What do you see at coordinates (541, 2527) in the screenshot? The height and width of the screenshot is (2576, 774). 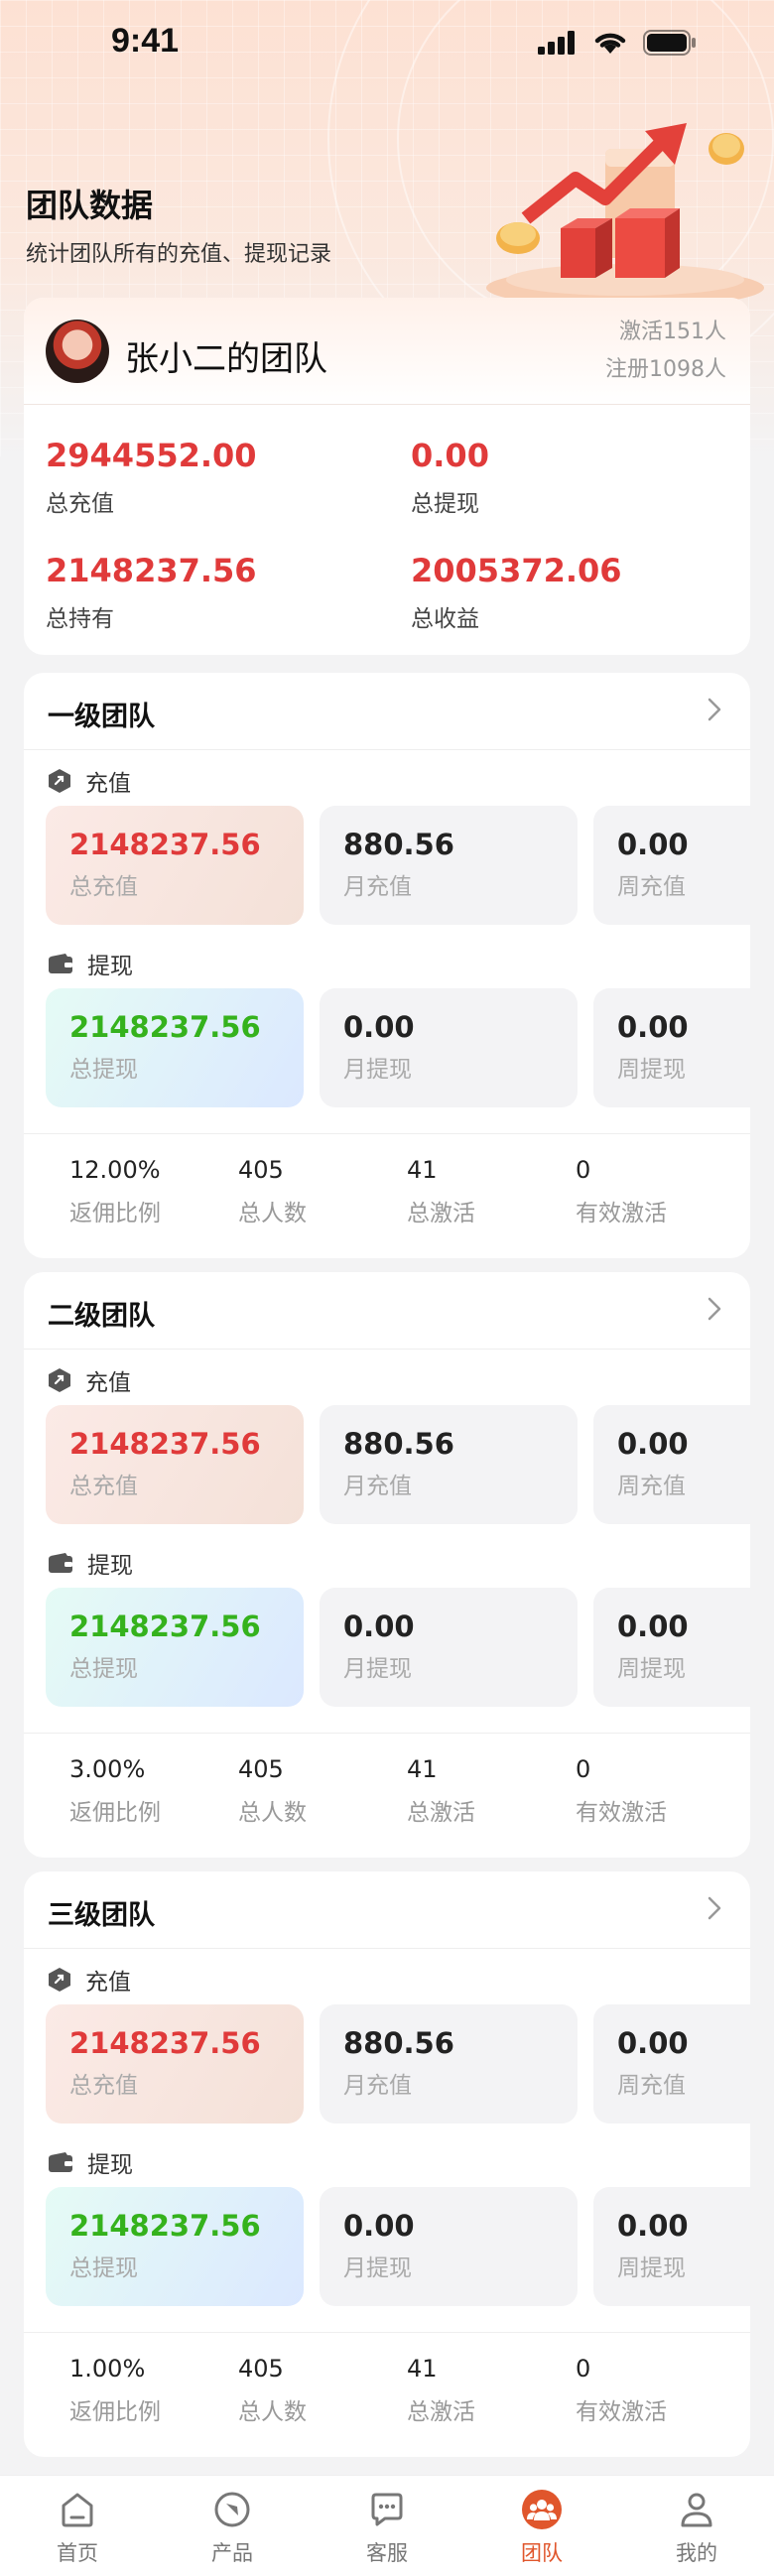 I see `tab-team: 团队` at bounding box center [541, 2527].